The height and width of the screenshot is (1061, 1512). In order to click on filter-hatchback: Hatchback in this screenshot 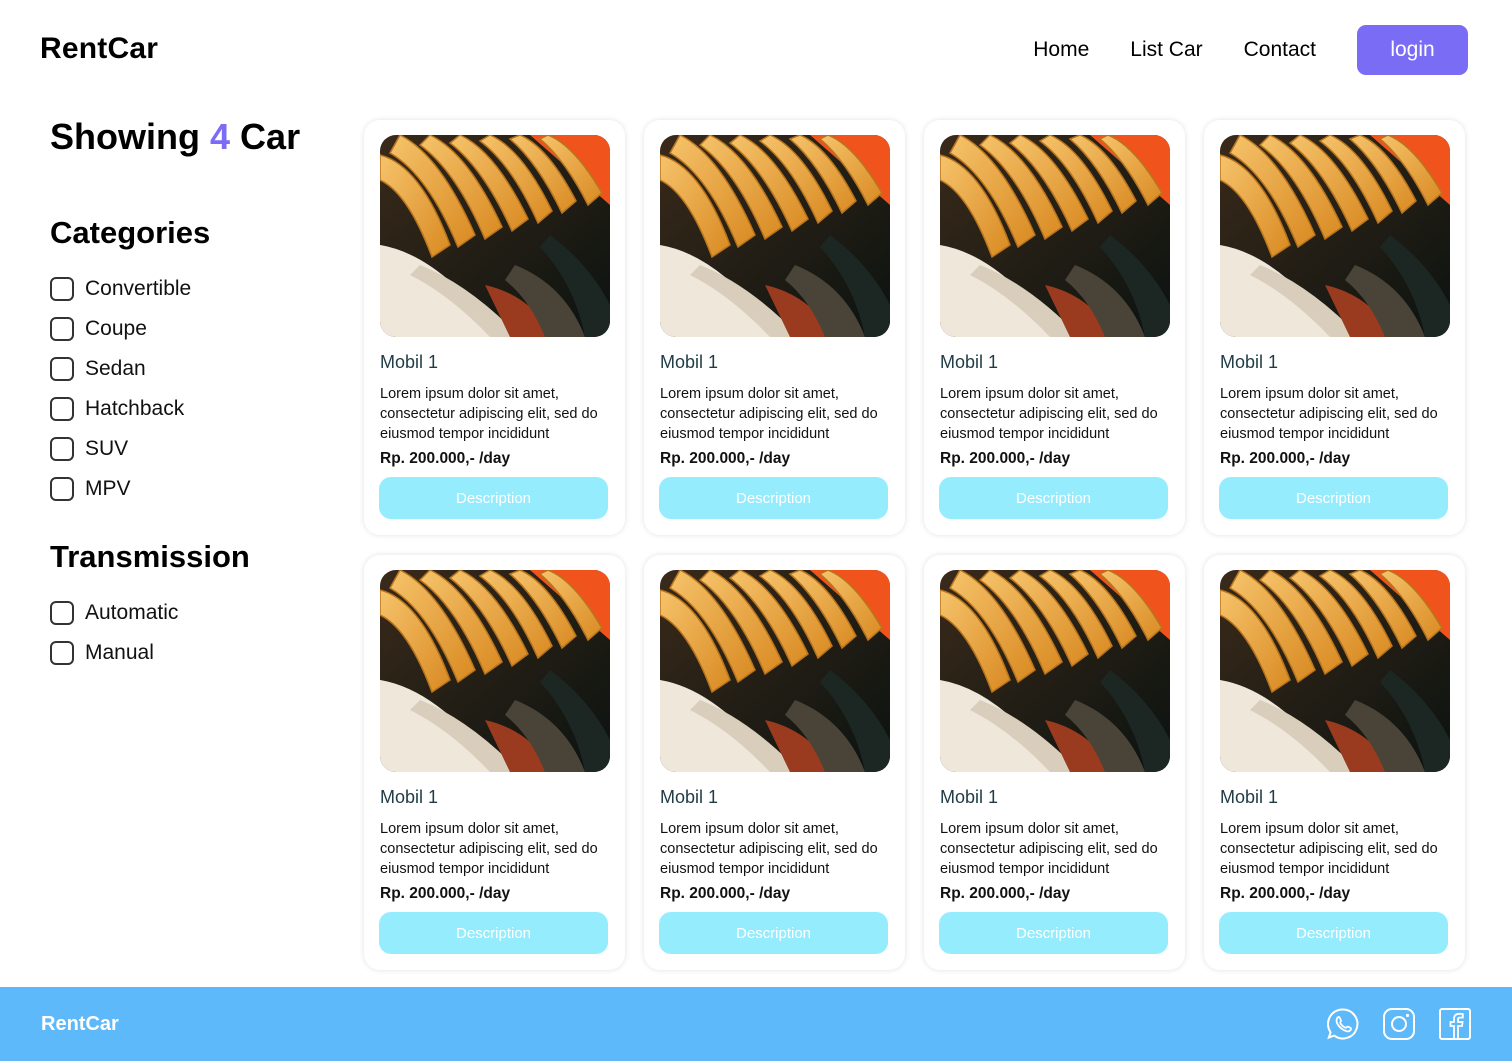, I will do `click(200, 409)`.